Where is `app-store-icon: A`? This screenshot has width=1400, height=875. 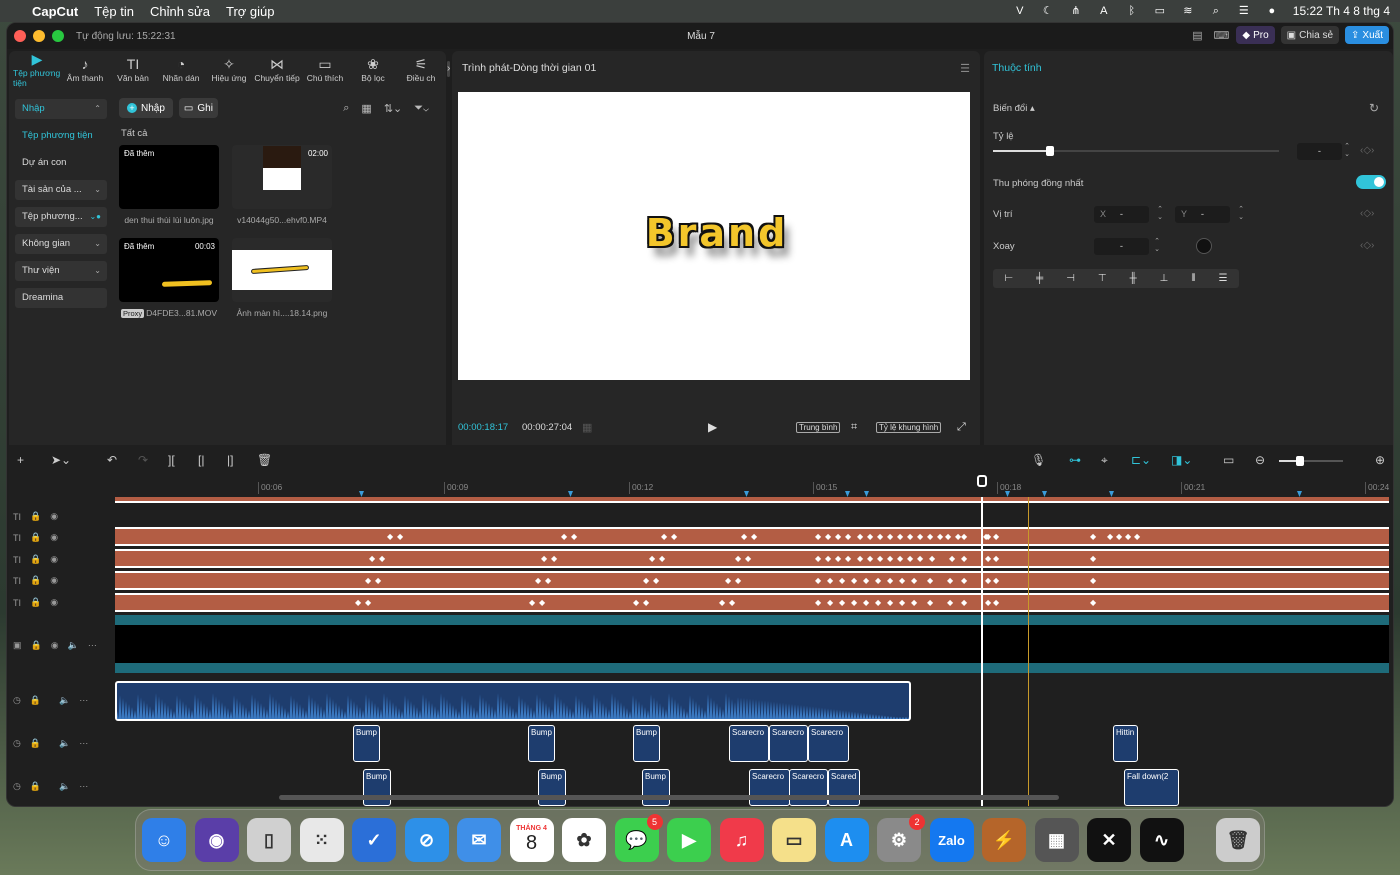
app-store-icon: A is located at coordinates (846, 840).